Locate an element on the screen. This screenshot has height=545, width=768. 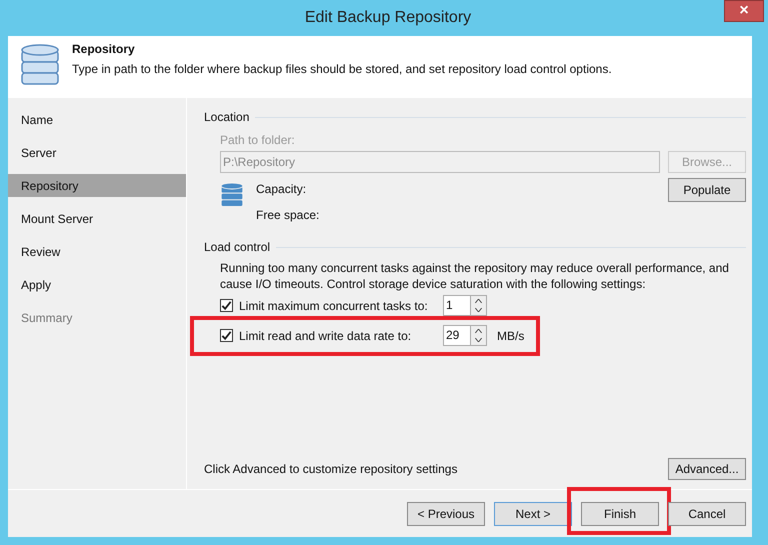
section-heading: Location is located at coordinates (227, 117).